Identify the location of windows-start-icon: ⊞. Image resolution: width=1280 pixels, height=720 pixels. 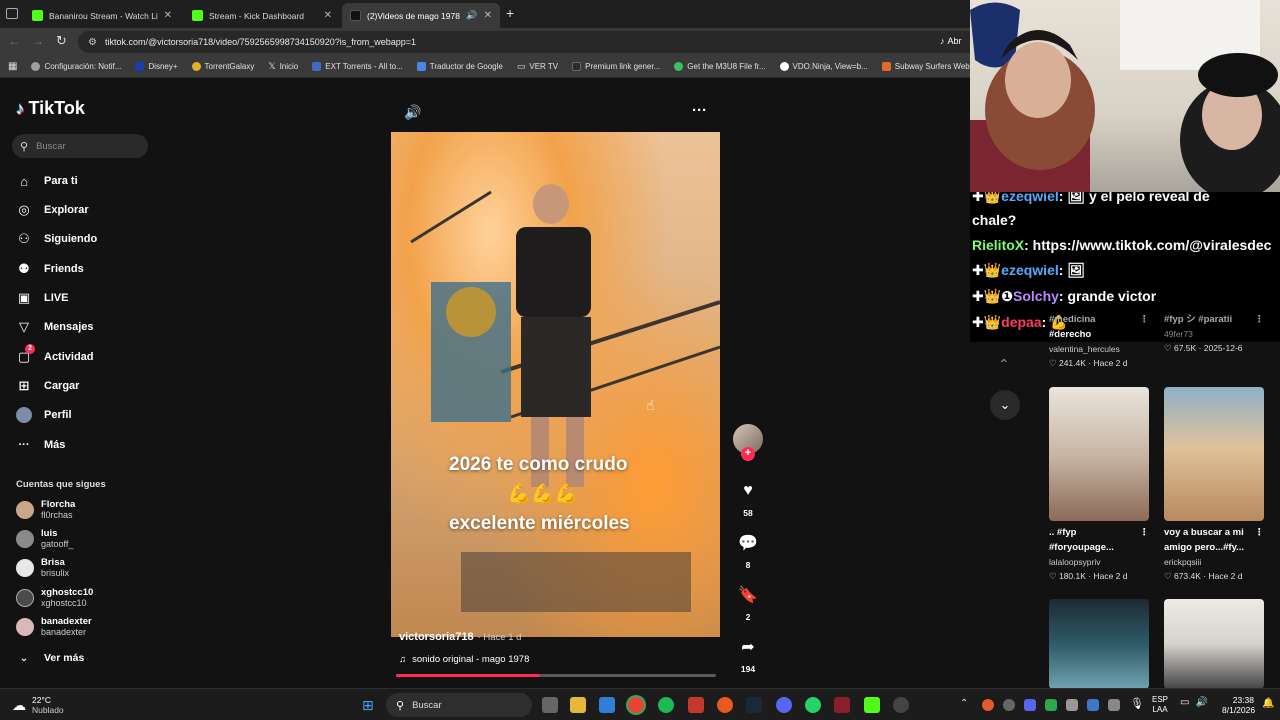
(368, 705).